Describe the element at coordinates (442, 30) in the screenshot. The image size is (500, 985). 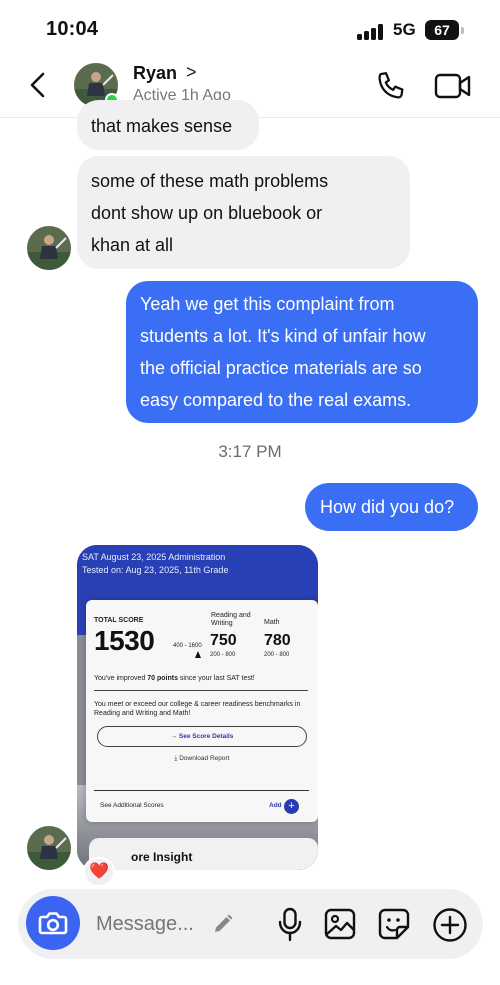
I see `battery-icon: 67` at that location.